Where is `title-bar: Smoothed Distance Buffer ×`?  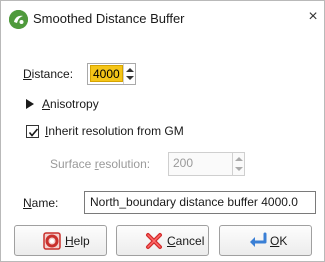 title-bar: Smoothed Distance Buffer × is located at coordinates (162, 19).